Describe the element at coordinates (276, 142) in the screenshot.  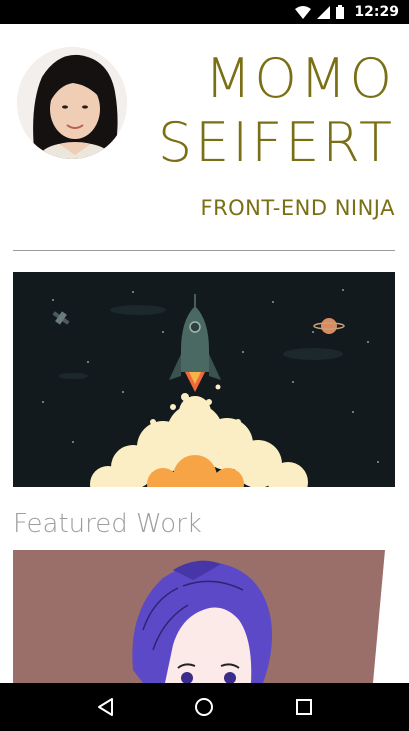
I see `profile-last-name: SEIFERT` at that location.